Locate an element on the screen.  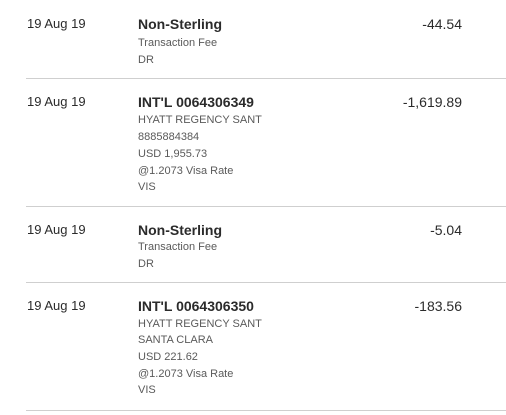
transaction-detail: USD 221.62 is located at coordinates (168, 357).